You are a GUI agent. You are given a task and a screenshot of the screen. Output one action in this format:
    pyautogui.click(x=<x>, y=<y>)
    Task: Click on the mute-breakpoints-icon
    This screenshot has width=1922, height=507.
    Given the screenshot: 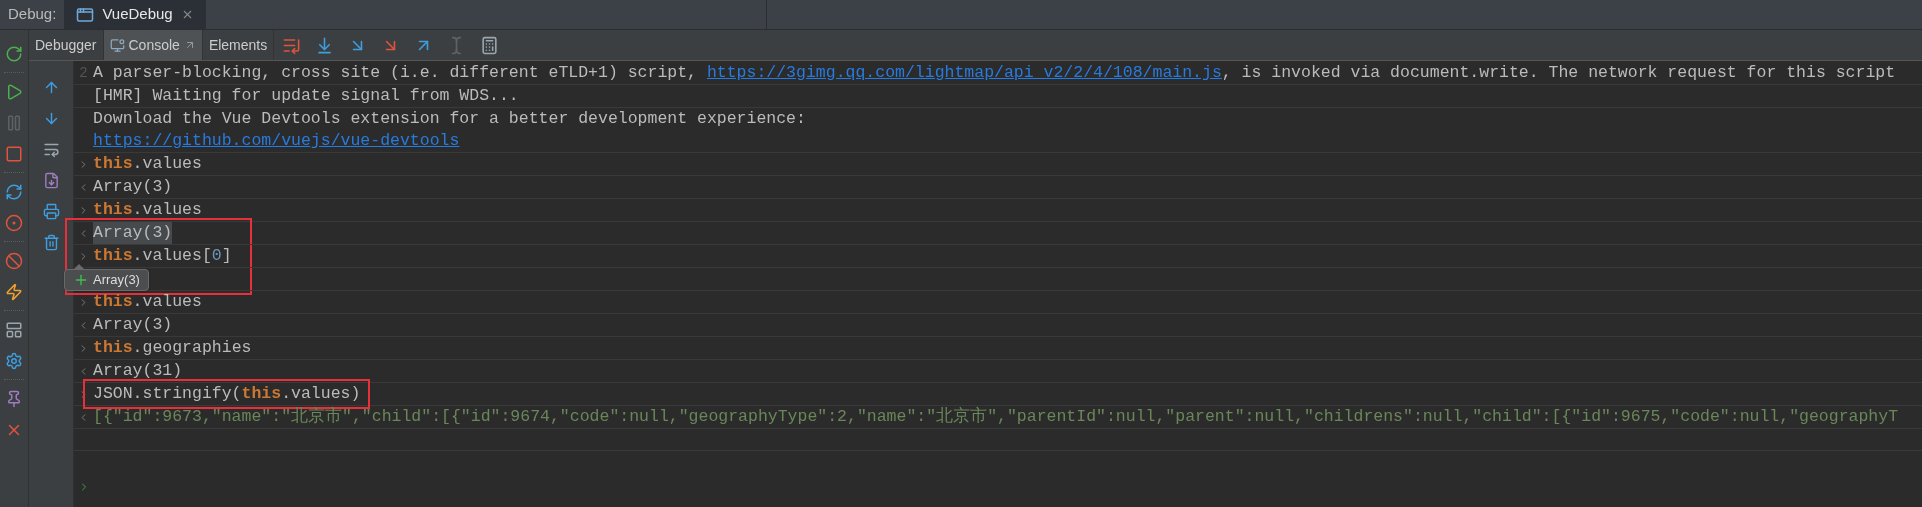 What is the action you would take?
    pyautogui.click(x=14, y=260)
    